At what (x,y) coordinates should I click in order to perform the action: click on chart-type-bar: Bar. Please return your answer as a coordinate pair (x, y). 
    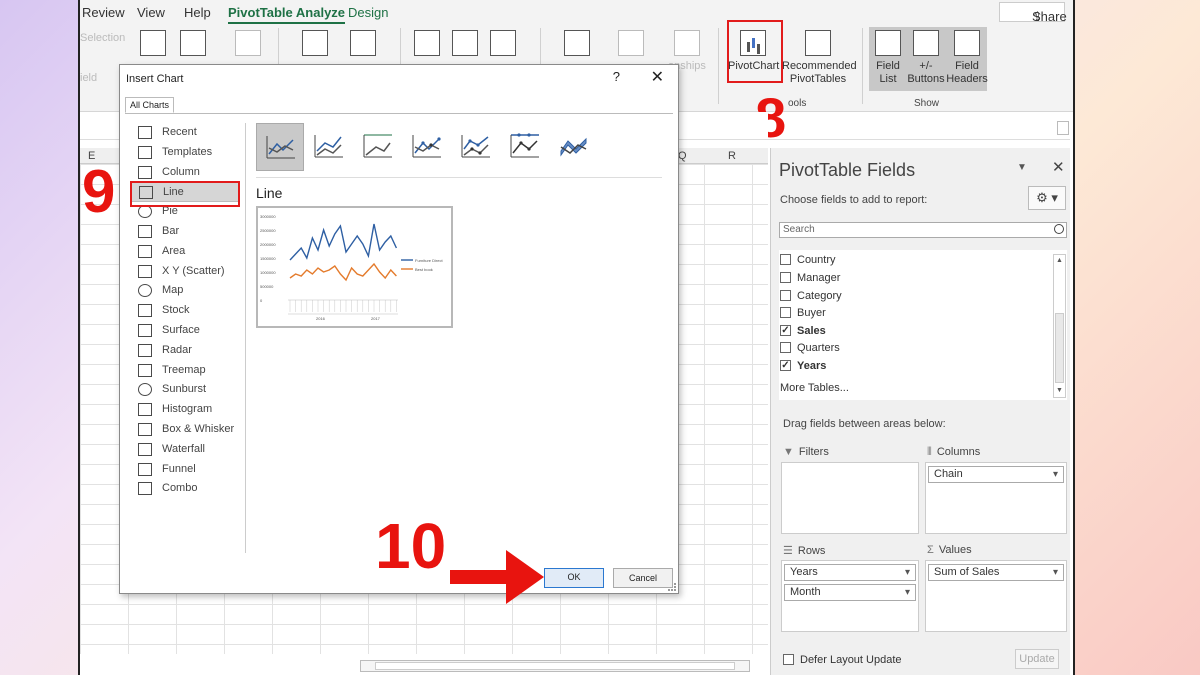
    Looking at the image, I should click on (185, 232).